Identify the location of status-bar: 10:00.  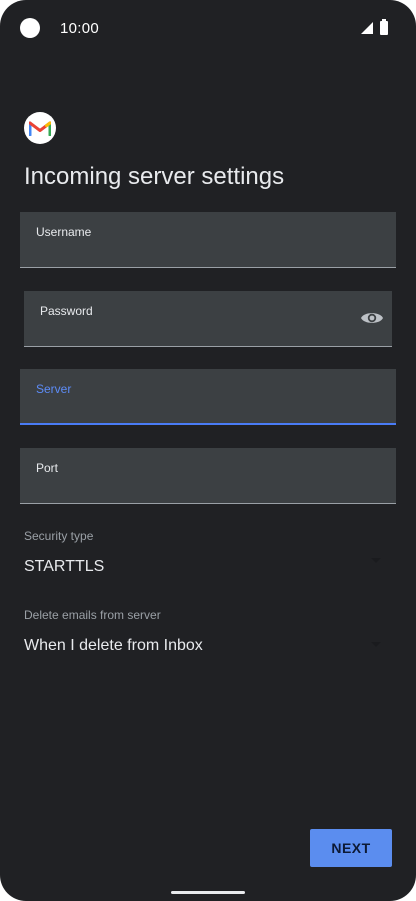
(208, 29).